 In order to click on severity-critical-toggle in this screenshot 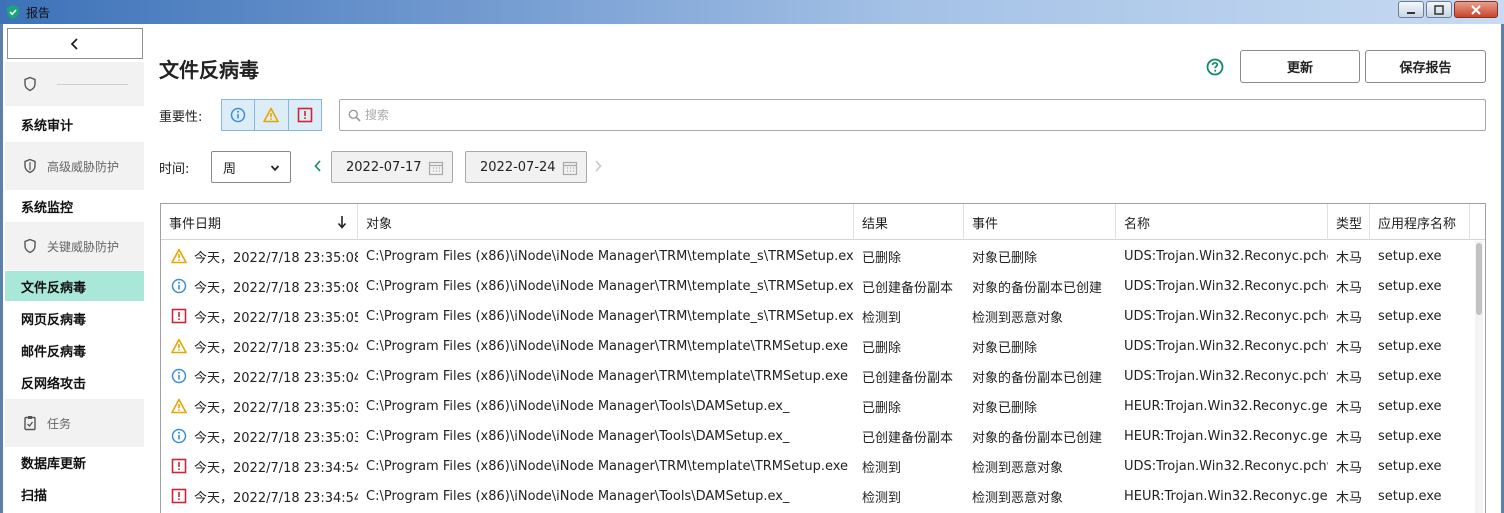, I will do `click(304, 115)`.